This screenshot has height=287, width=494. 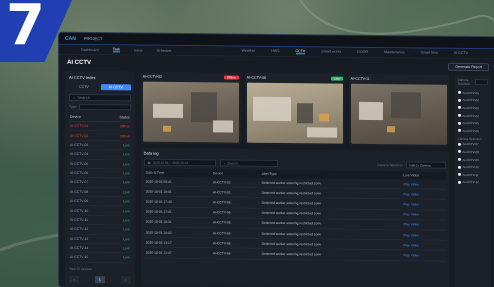 What do you see at coordinates (248, 163) in the screenshot?
I see `log-search-input: ⌕ Search` at bounding box center [248, 163].